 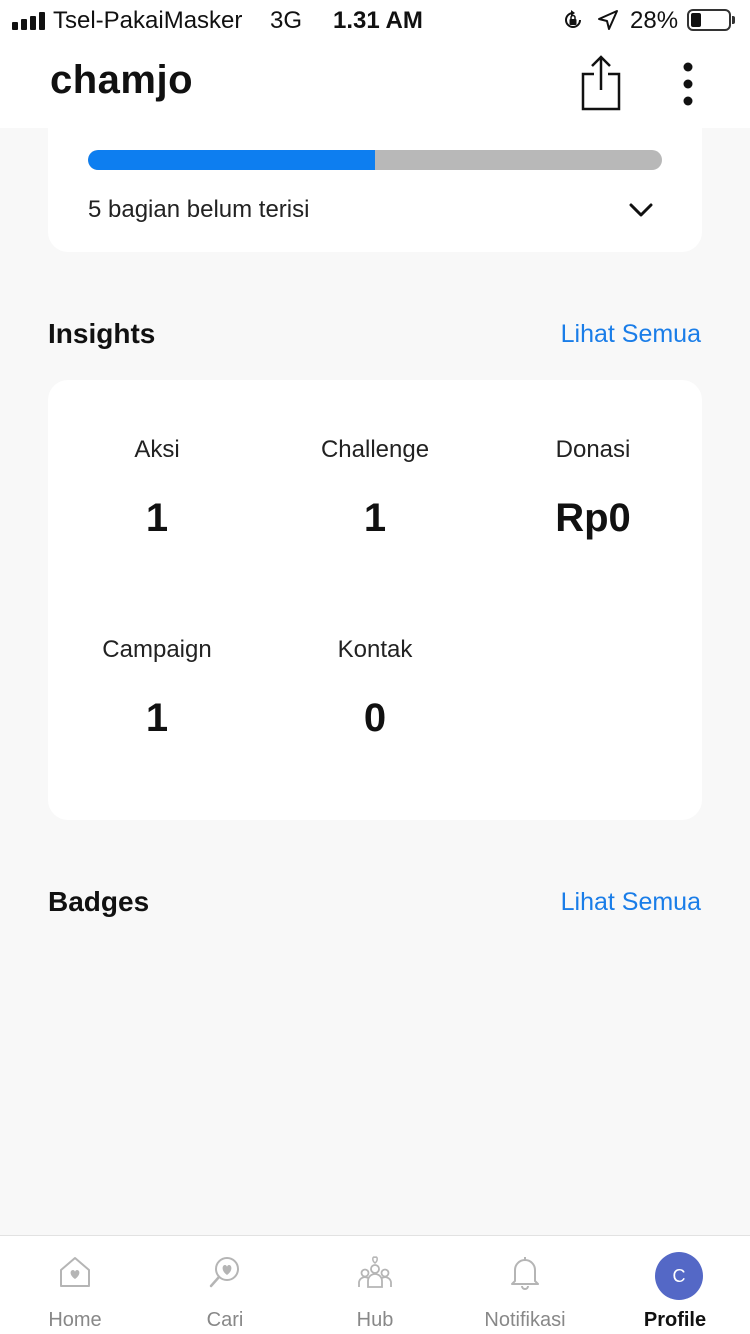 What do you see at coordinates (675, 1320) in the screenshot?
I see `tab-label: Profile` at bounding box center [675, 1320].